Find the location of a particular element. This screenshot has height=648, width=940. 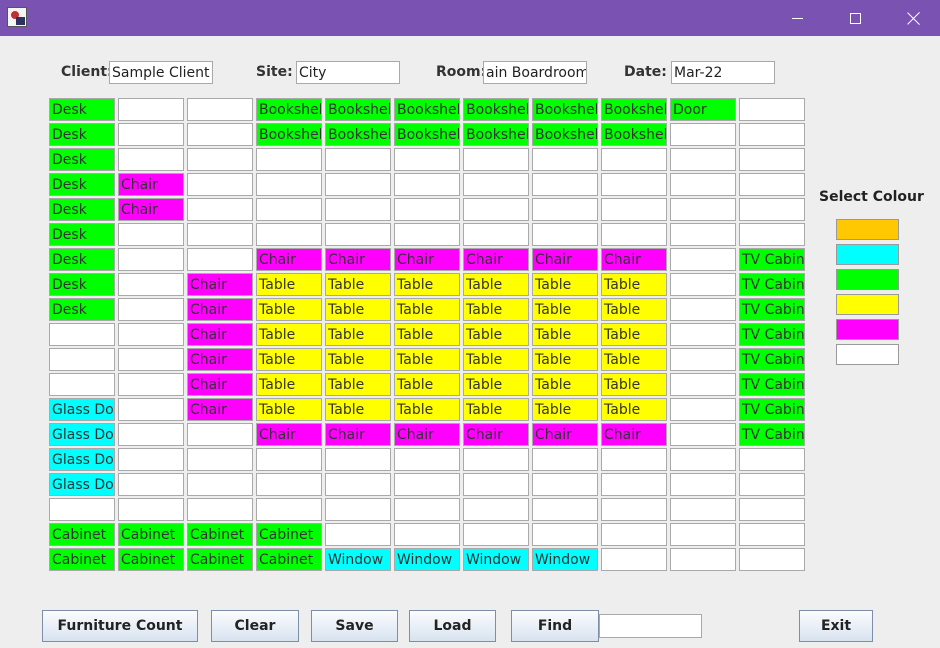

site-field: City is located at coordinates (348, 72).